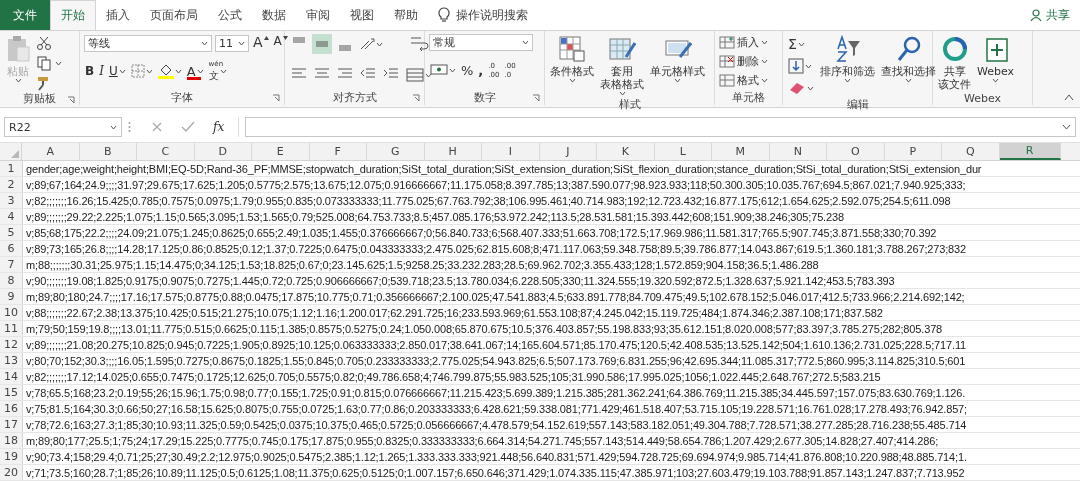 This screenshot has height=481, width=1080. I want to click on column-header: B, so click(108, 151).